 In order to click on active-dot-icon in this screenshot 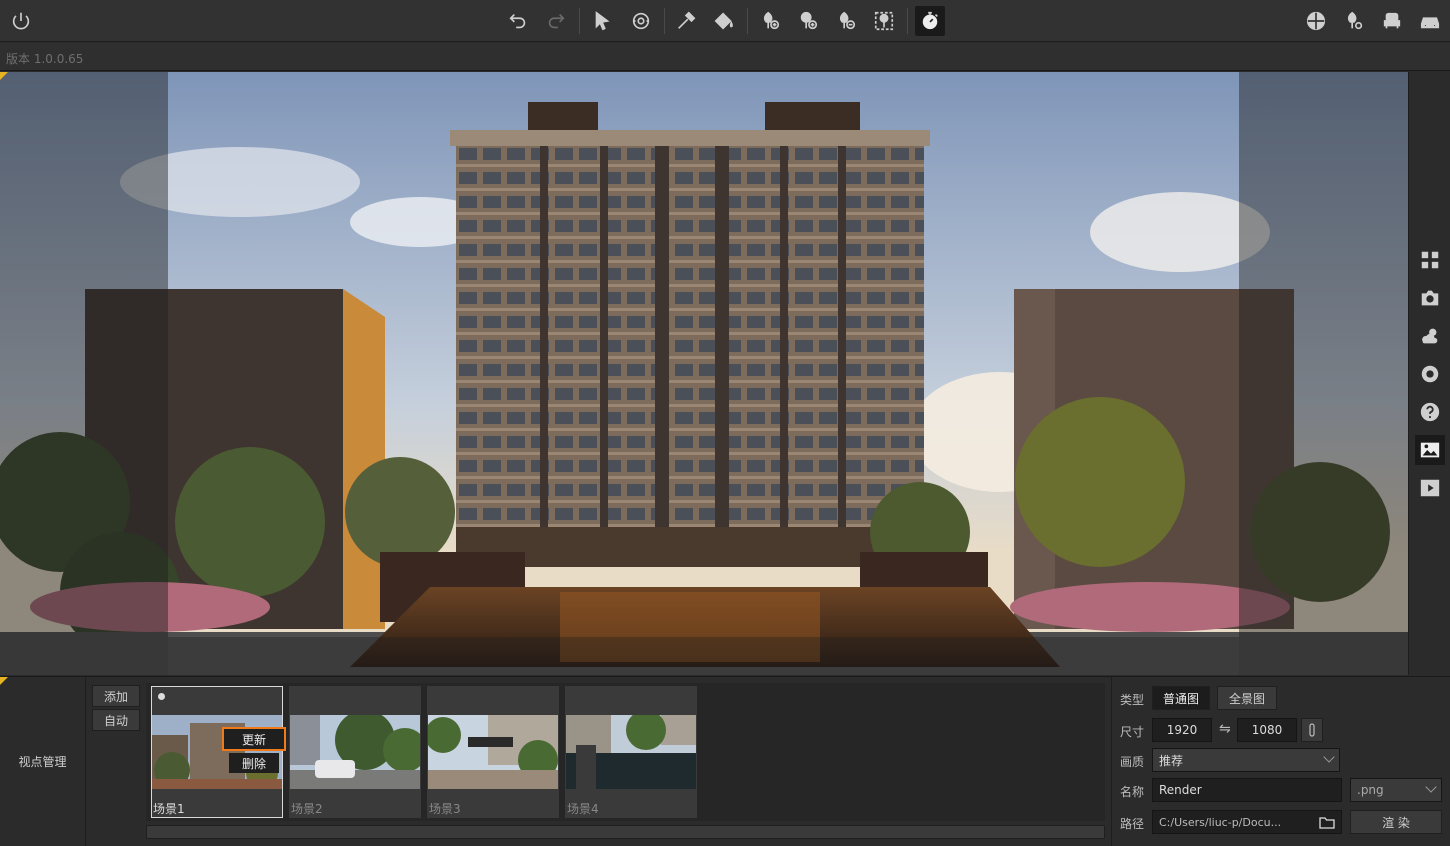, I will do `click(161, 696)`.